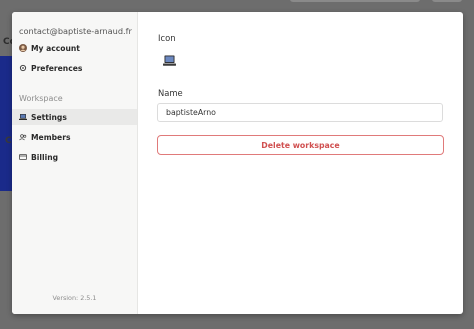 The image size is (474, 329). Describe the element at coordinates (41, 98) in the screenshot. I see `workspace-section-label: Workspace` at that location.